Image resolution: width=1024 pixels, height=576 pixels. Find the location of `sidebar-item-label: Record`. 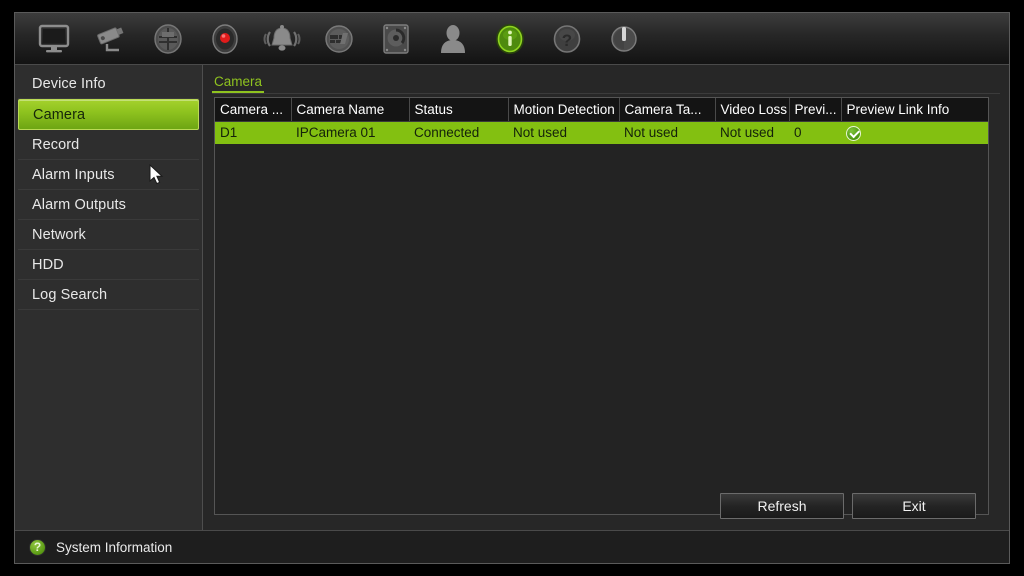

sidebar-item-label: Record is located at coordinates (56, 144).